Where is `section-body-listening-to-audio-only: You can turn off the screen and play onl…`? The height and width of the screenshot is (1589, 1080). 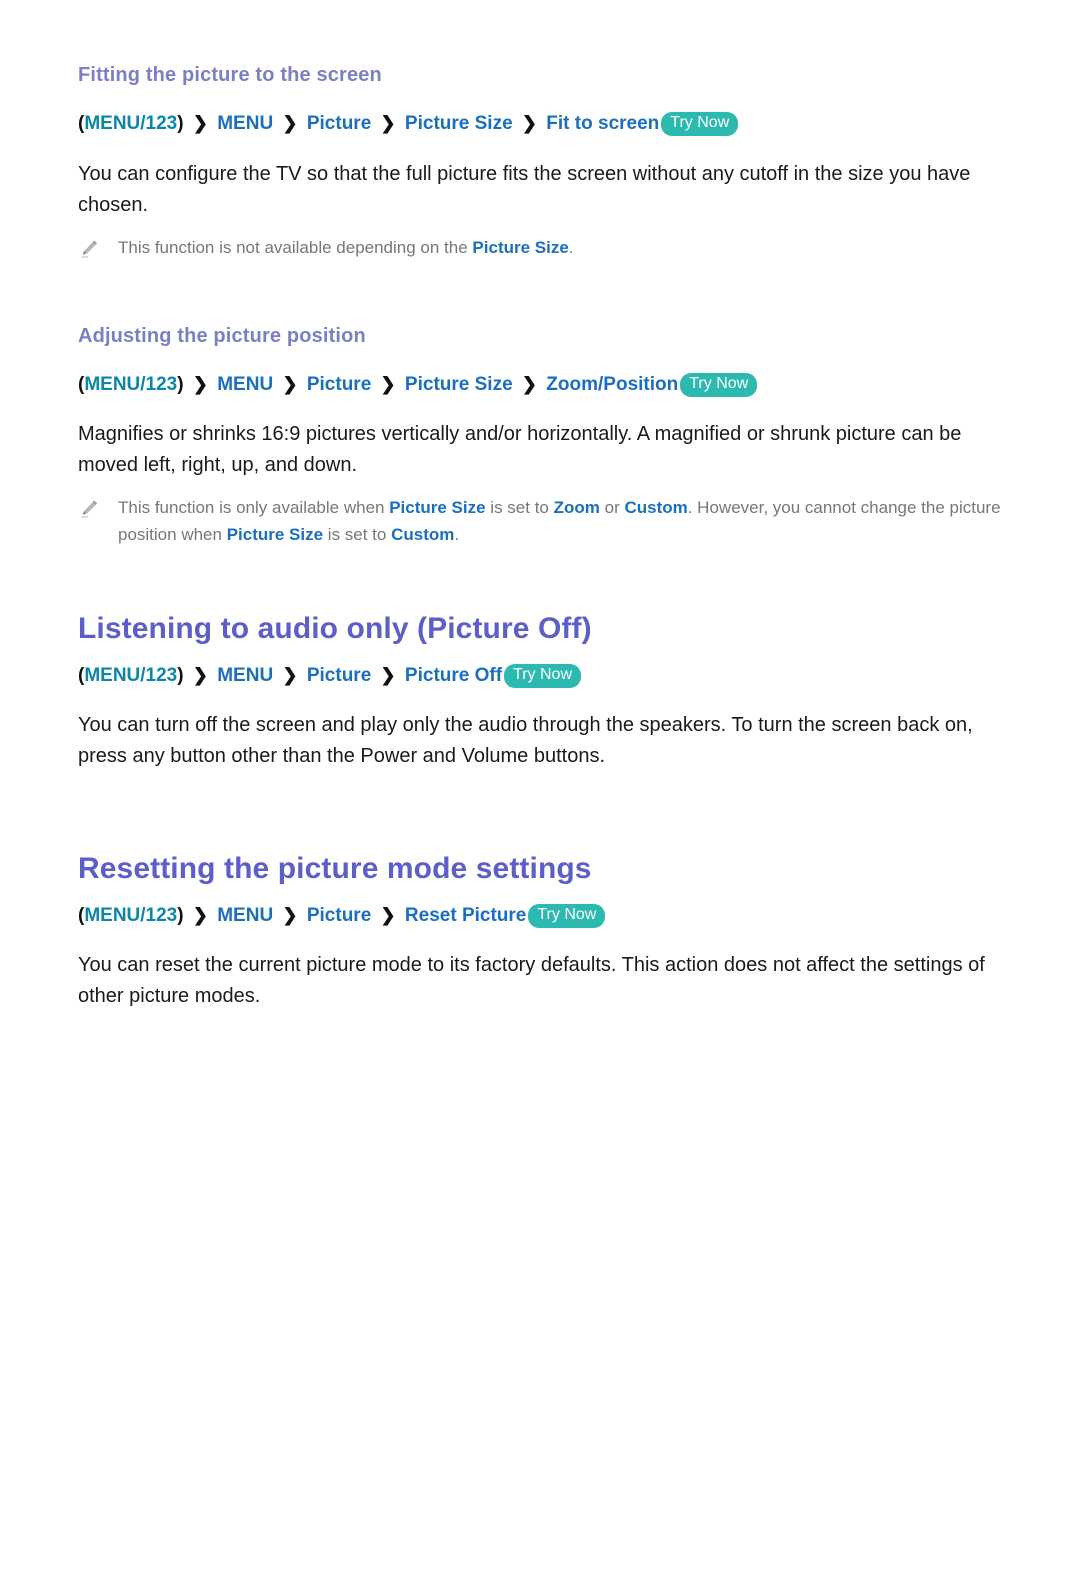
section-body-listening-to-audio-only: You can turn off the screen and play onl… is located at coordinates (525, 741).